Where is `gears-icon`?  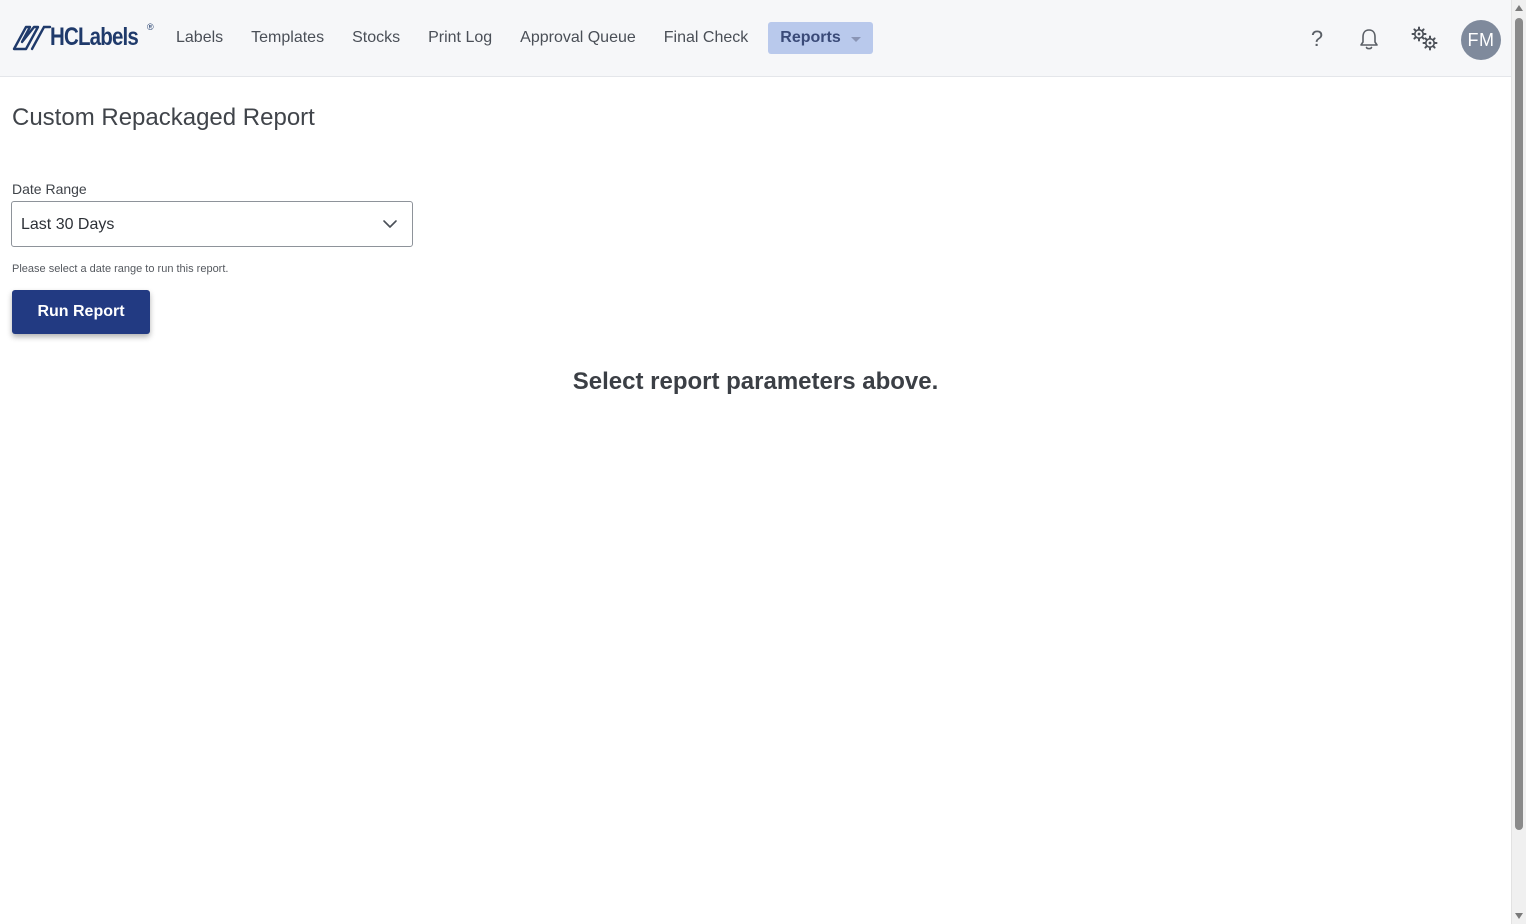 gears-icon is located at coordinates (1424, 38).